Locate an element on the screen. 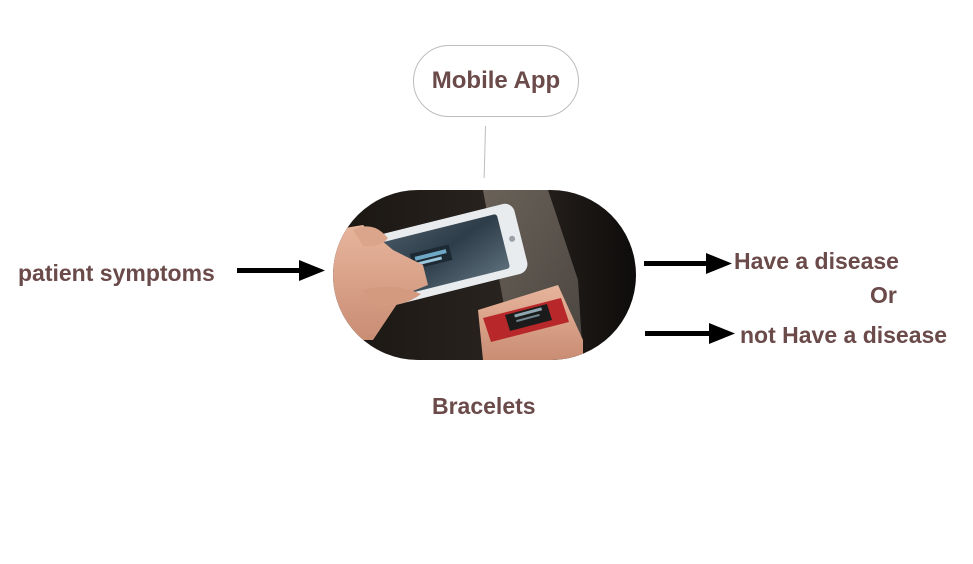 Image resolution: width=973 pixels, height=564 pixels. mobile-app-node: Mobile App is located at coordinates (496, 81).